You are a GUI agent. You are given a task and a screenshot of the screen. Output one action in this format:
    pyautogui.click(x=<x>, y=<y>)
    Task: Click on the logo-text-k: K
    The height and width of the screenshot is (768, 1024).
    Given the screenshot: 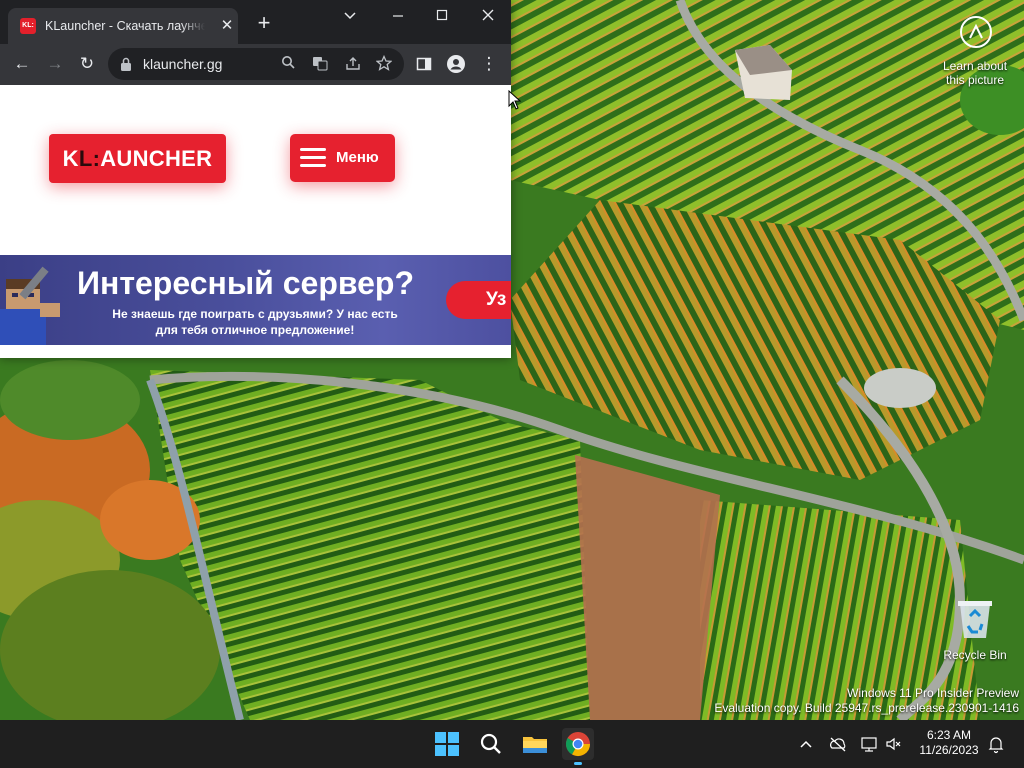 What is the action you would take?
    pyautogui.click(x=70, y=158)
    